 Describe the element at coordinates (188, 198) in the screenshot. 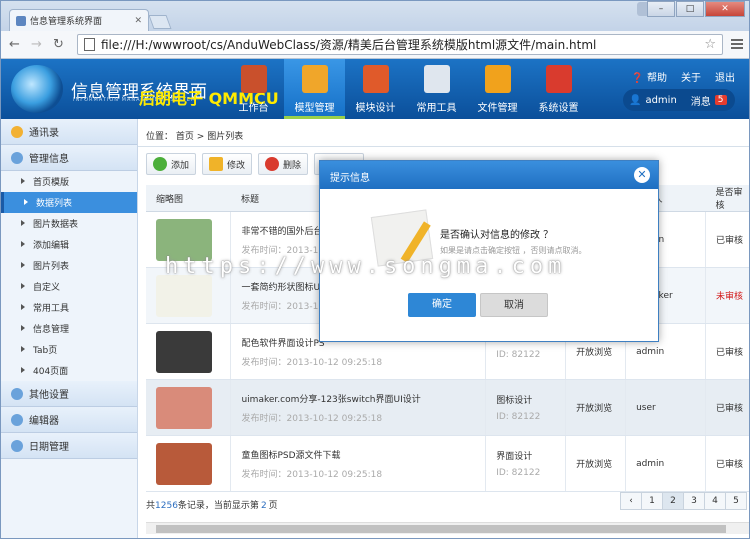

I see `column-header: 缩略图` at that location.